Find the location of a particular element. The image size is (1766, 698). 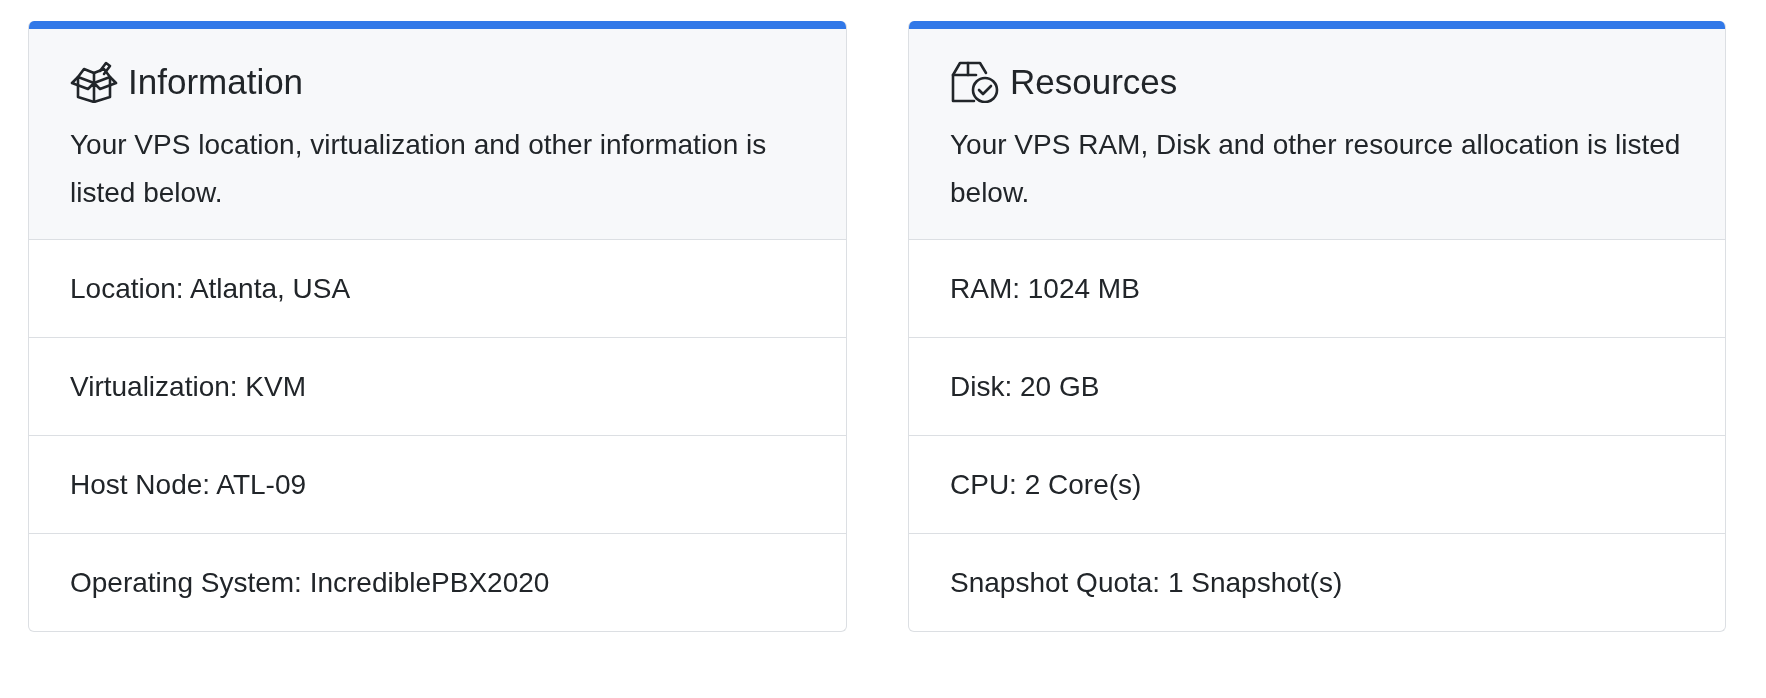

card-description: Your VPS location, virtualization and other information is listed below. is located at coordinates (419, 169).